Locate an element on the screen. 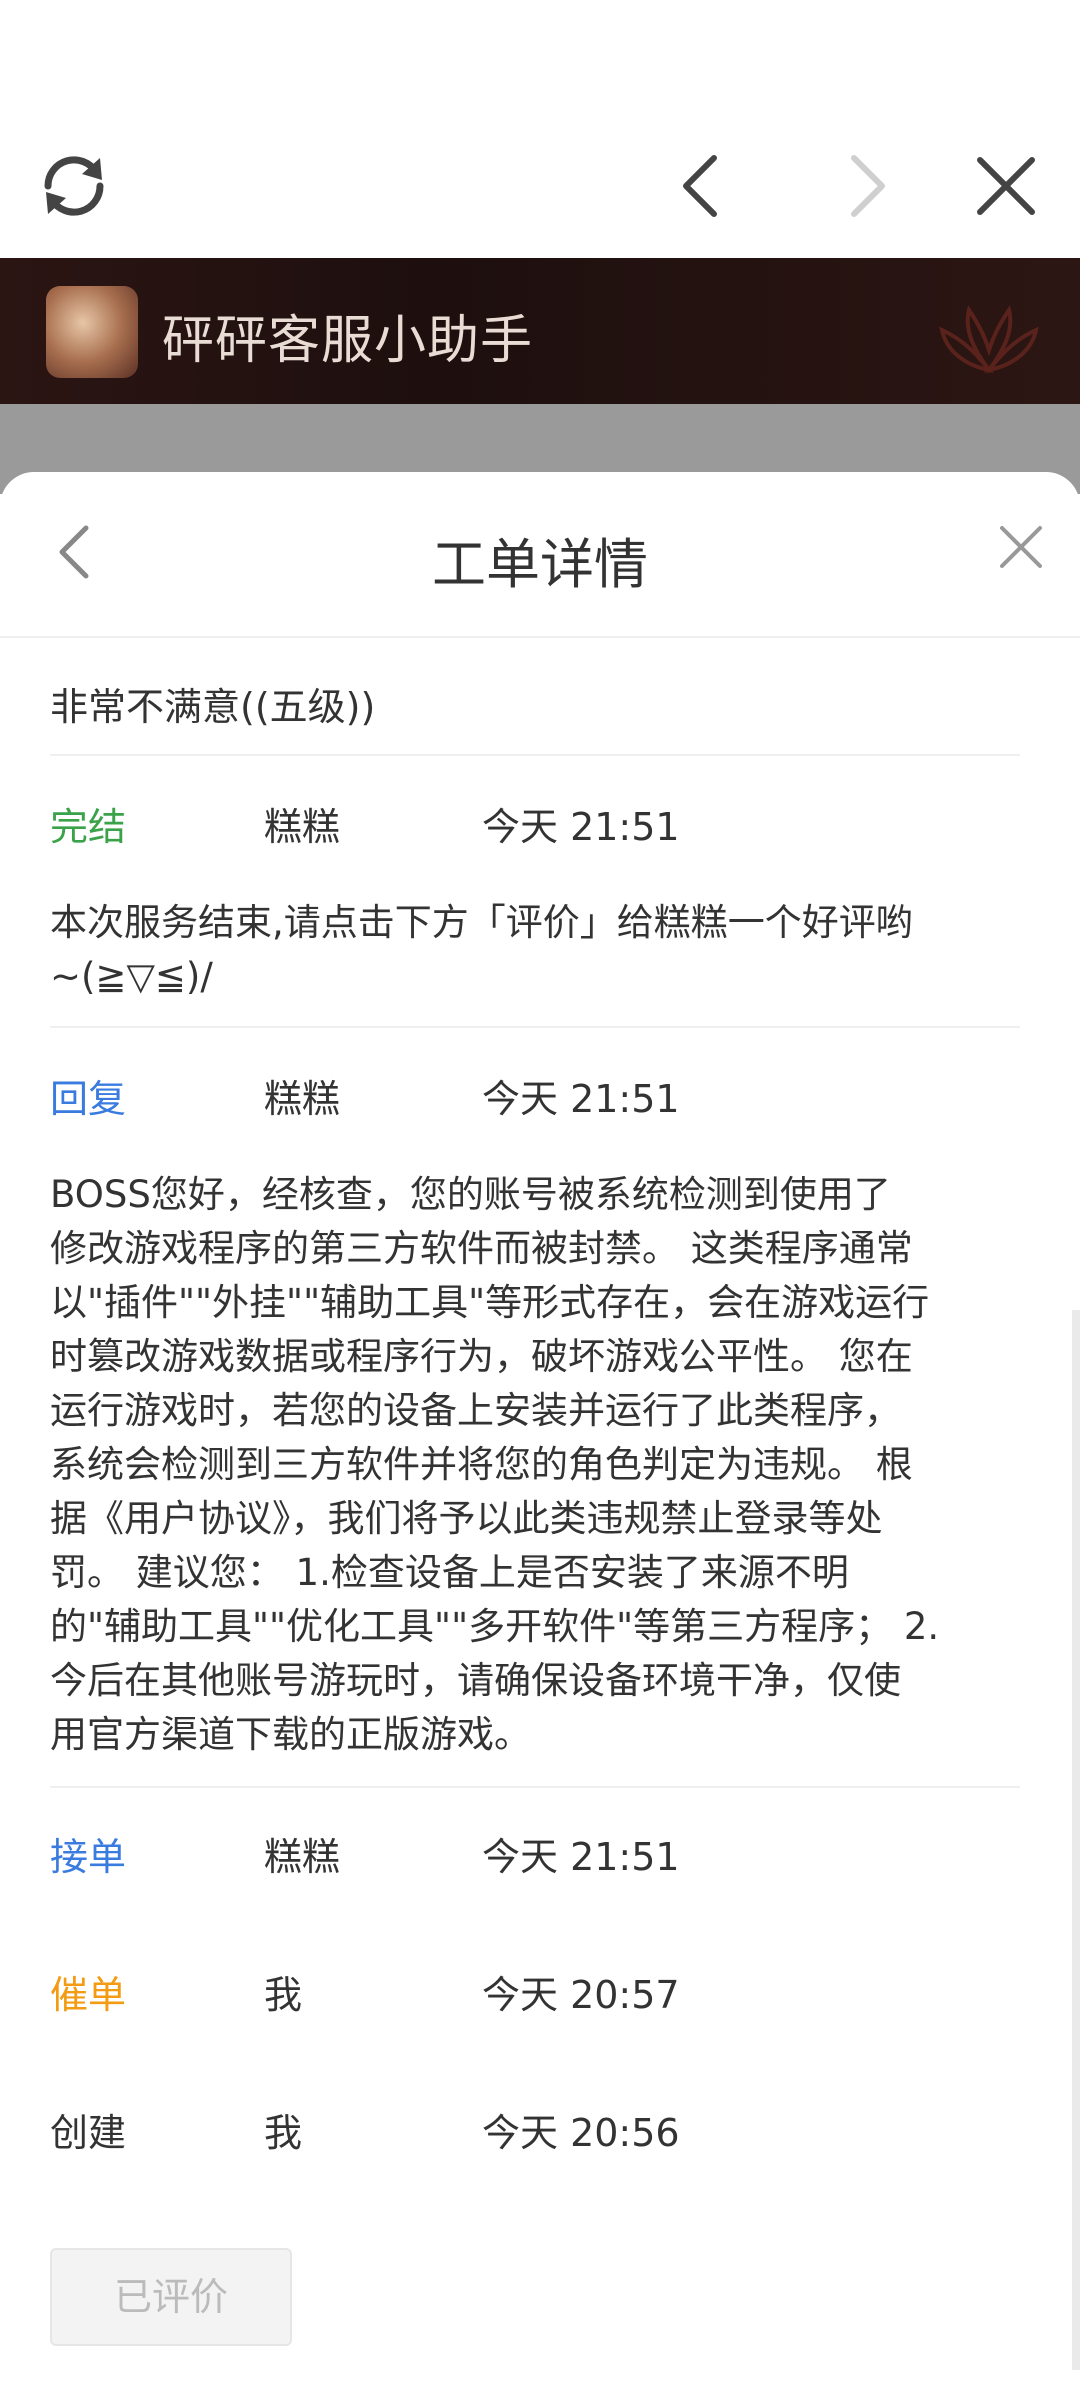  message-line: 本次服务结束,请点击下方「评价」给糕糕一个好评哟 is located at coordinates (481, 922).